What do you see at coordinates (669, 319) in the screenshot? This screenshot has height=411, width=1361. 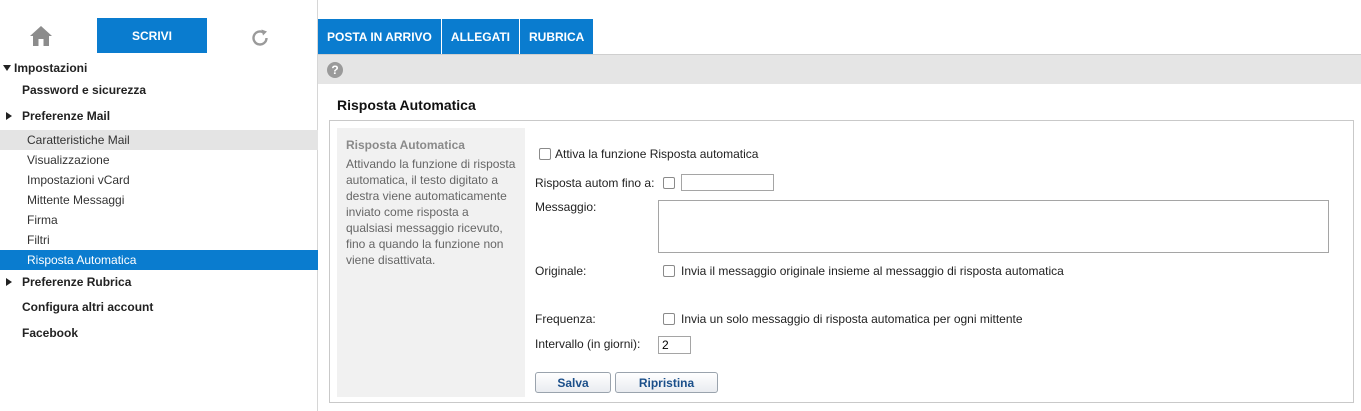 I see `once-per-sender-checkbox` at bounding box center [669, 319].